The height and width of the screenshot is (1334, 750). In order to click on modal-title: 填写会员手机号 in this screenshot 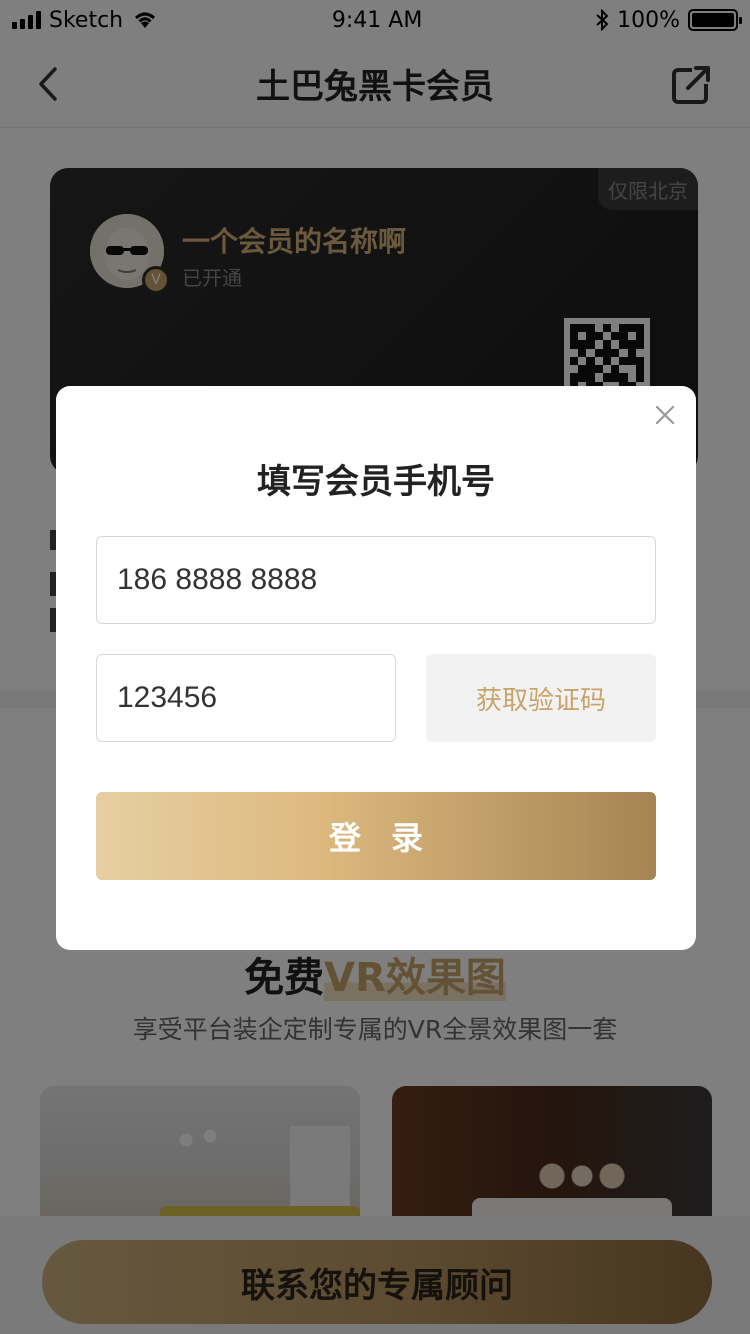, I will do `click(376, 482)`.